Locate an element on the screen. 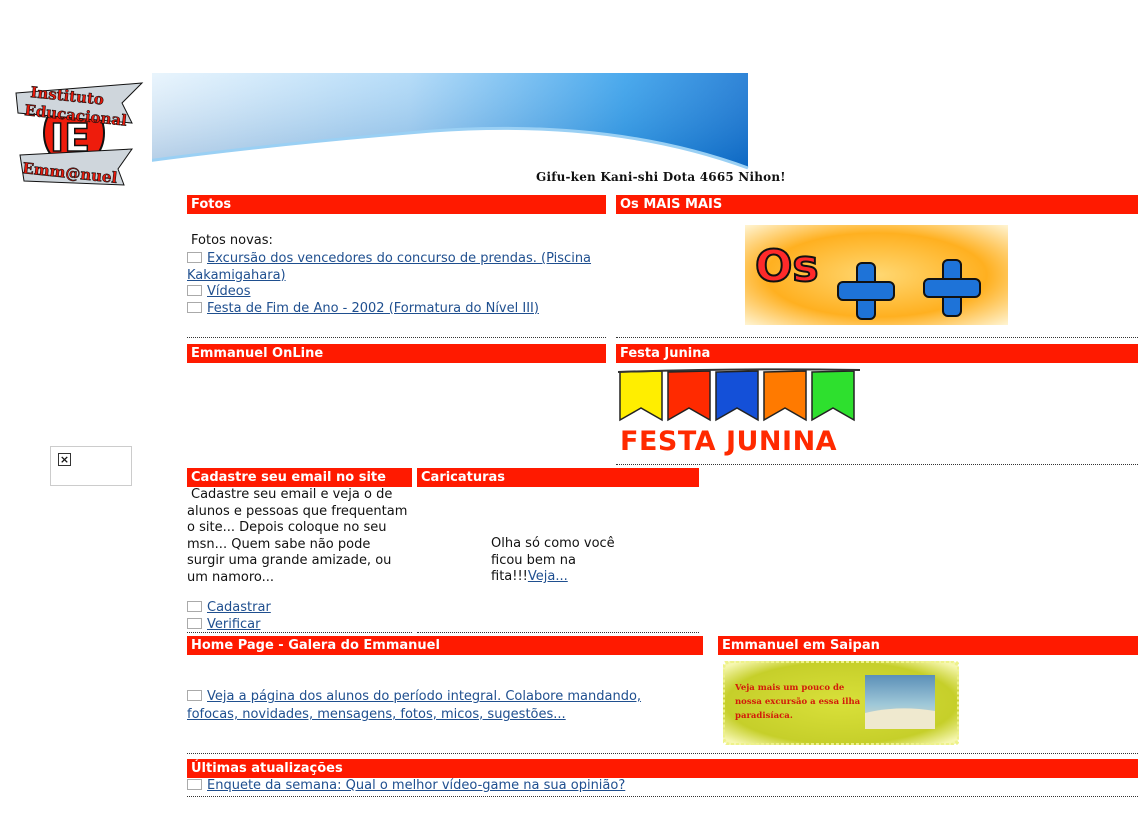  junina-header: Festa Junina is located at coordinates (877, 353).